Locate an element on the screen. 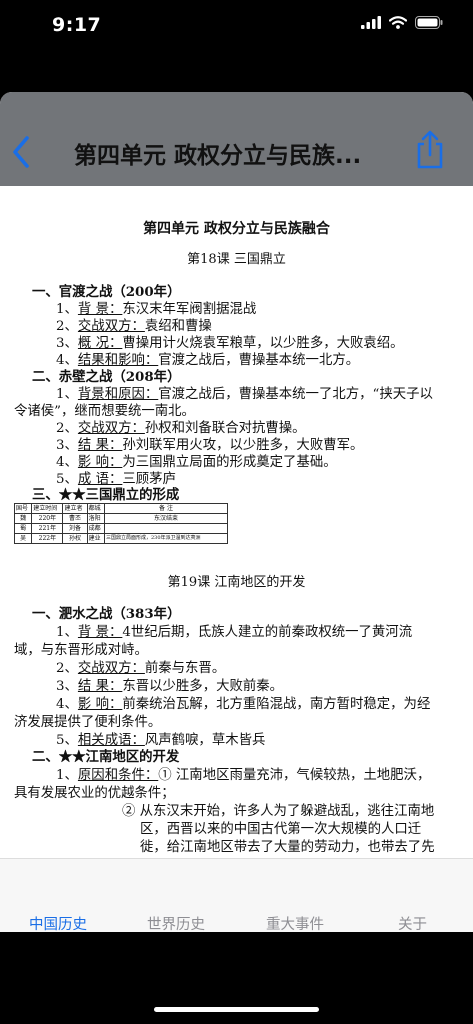 The width and height of the screenshot is (473, 1024). tab-major-events: 重大事件 is located at coordinates (295, 922).